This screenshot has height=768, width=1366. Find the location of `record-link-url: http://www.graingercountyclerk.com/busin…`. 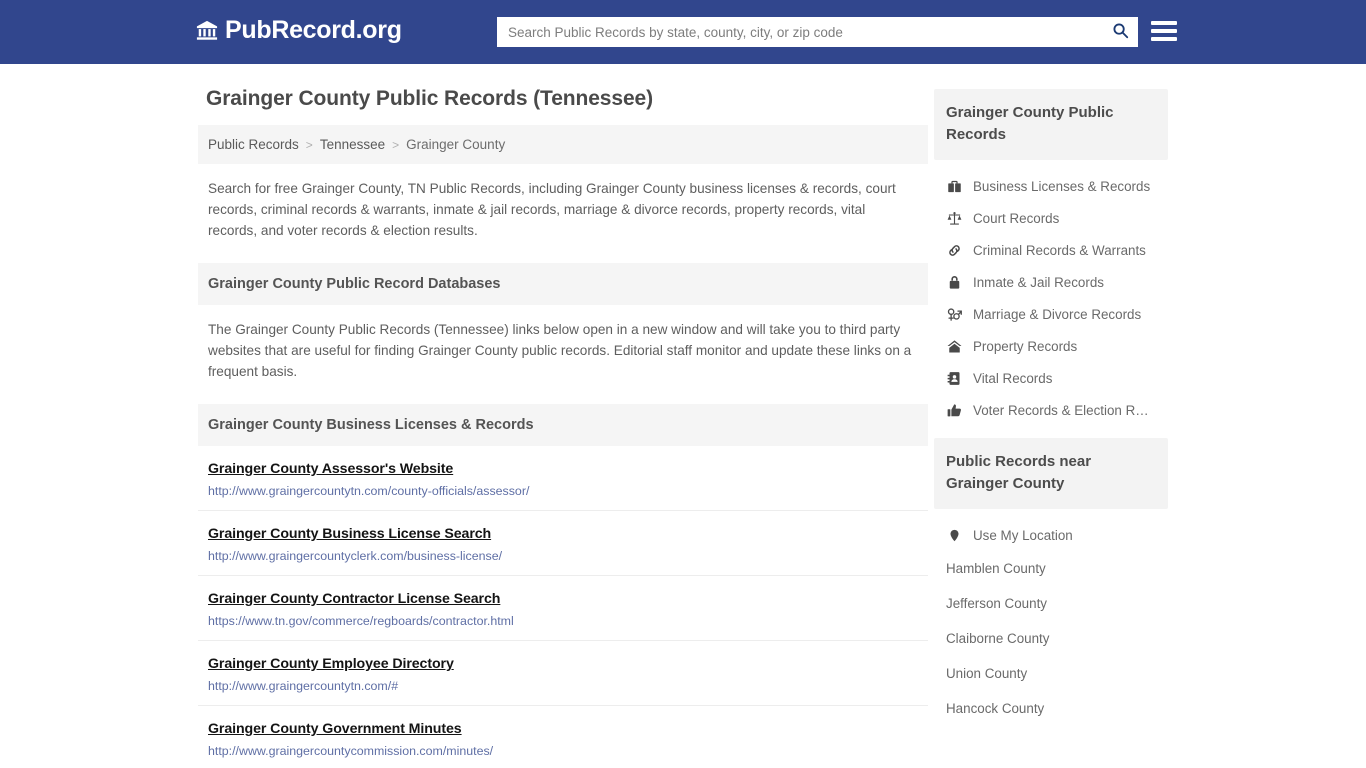

record-link-url: http://www.graingercountyclerk.com/busin… is located at coordinates (563, 556).